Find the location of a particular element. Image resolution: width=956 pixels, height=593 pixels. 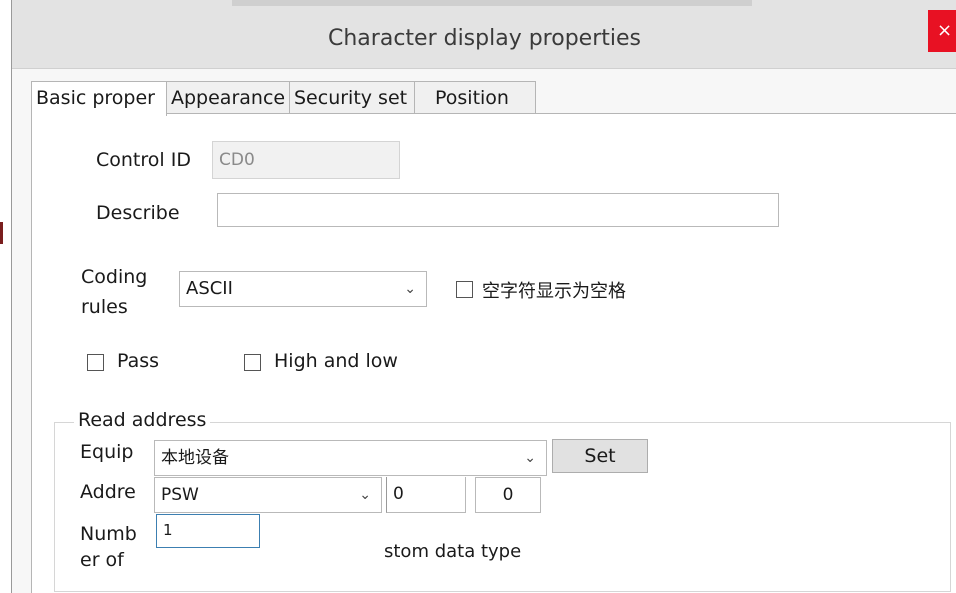

number-of-label-line1: Numb is located at coordinates (108, 534).